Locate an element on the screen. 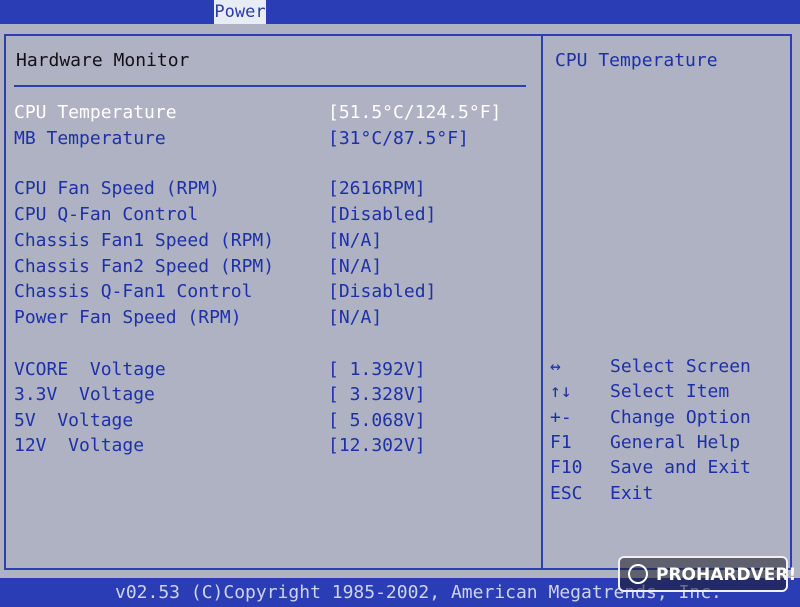 The height and width of the screenshot is (607, 800). setting-label: Chassis Fan2 Speed (RPM) is located at coordinates (144, 266).